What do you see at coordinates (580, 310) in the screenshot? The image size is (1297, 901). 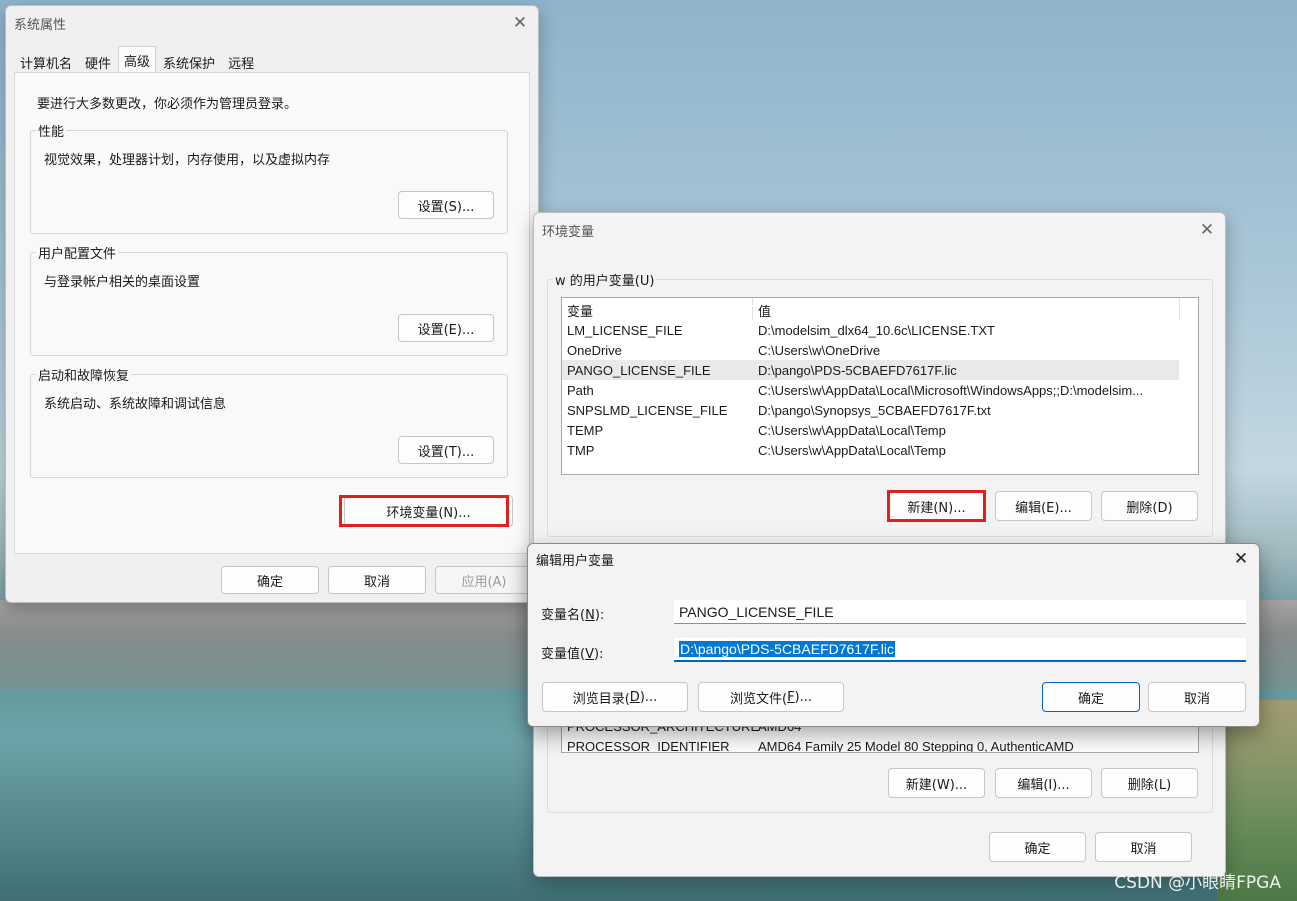 I see `column-header-name: 变量` at bounding box center [580, 310].